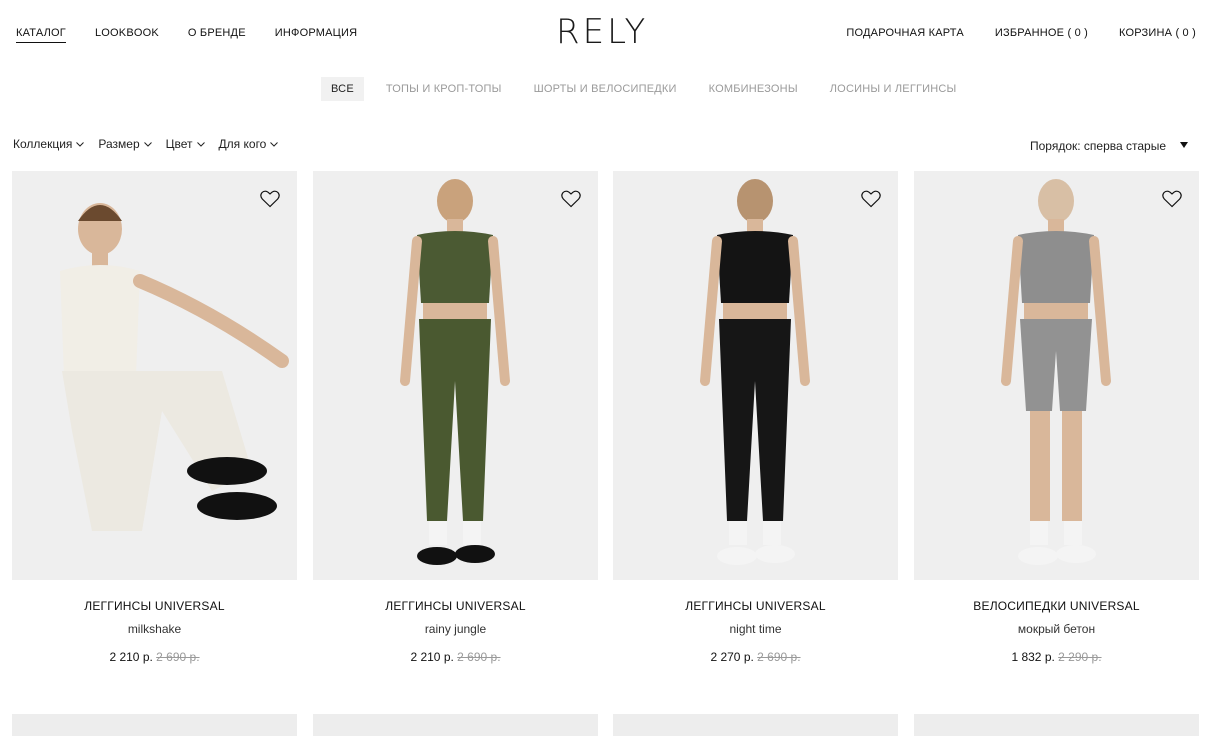 Image resolution: width=1212 pixels, height=736 pixels. What do you see at coordinates (732, 657) in the screenshot?
I see `current-price: 2 270 р.` at bounding box center [732, 657].